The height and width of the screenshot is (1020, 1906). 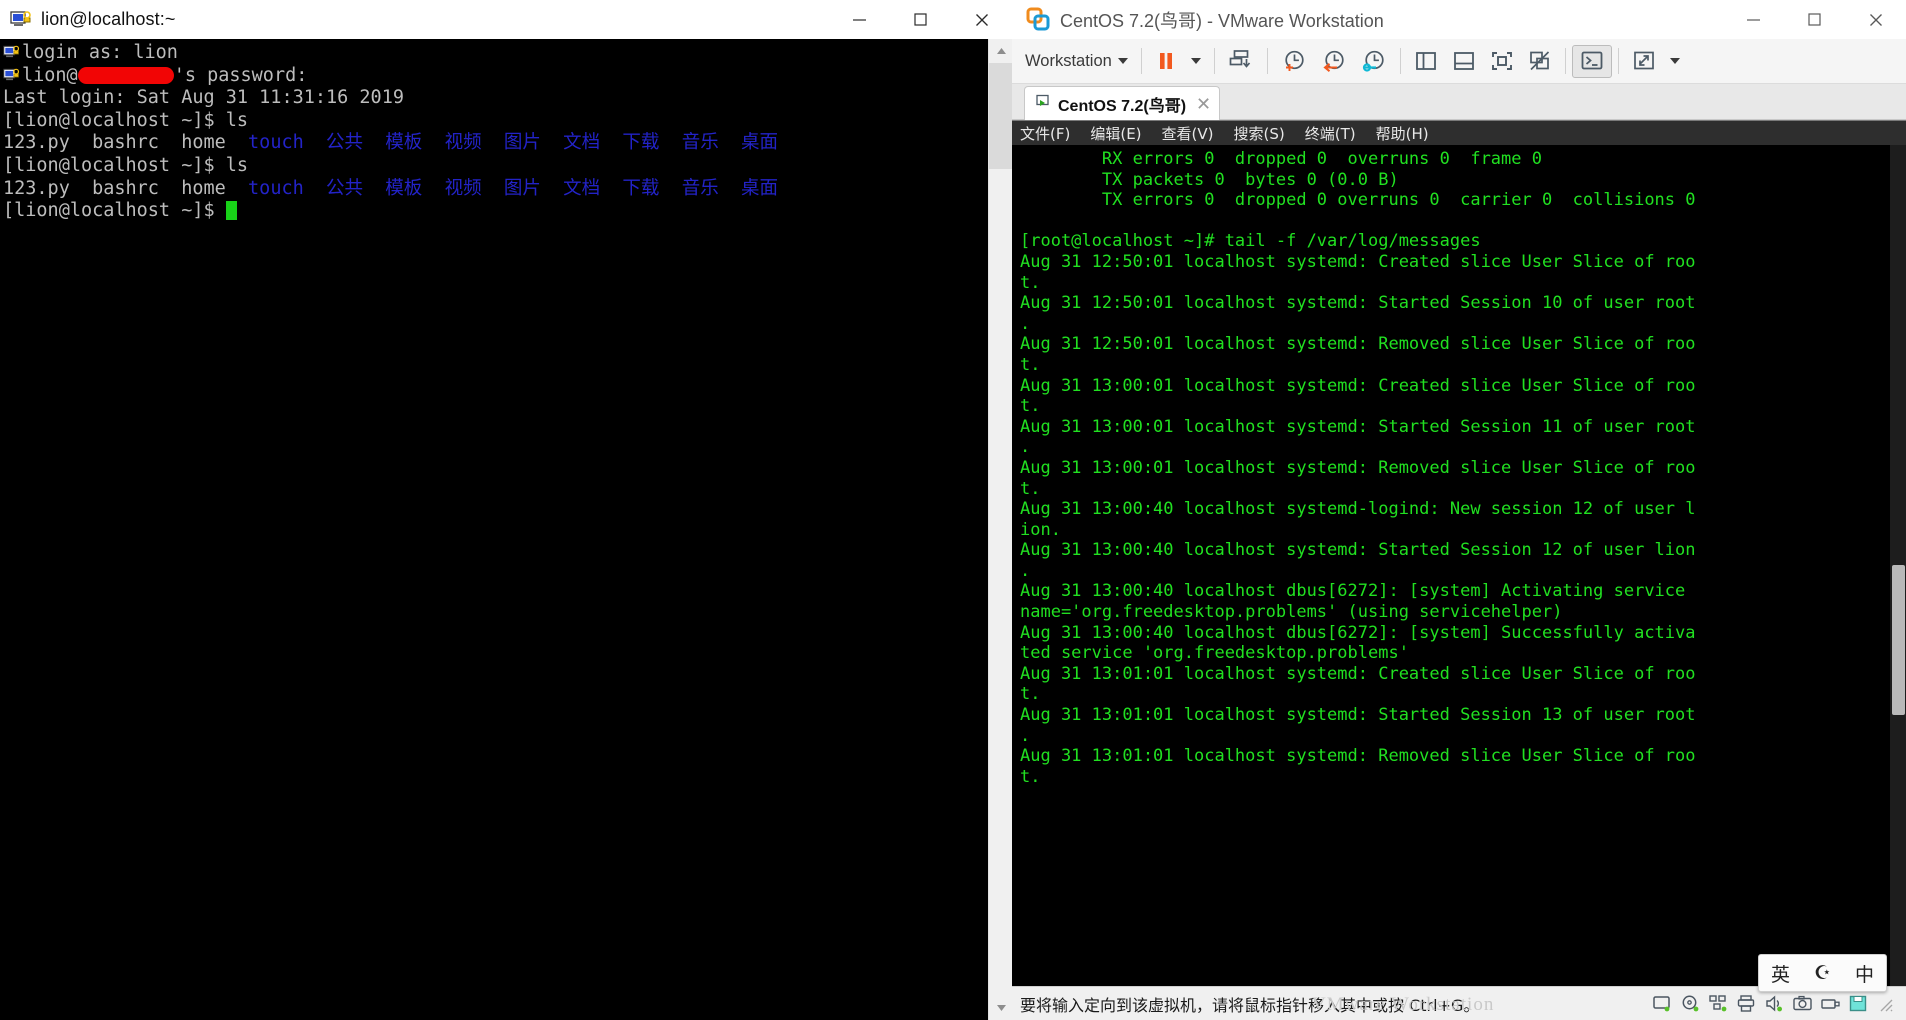 What do you see at coordinates (1690, 1003) in the screenshot?
I see `status-cd-dvd-icon` at bounding box center [1690, 1003].